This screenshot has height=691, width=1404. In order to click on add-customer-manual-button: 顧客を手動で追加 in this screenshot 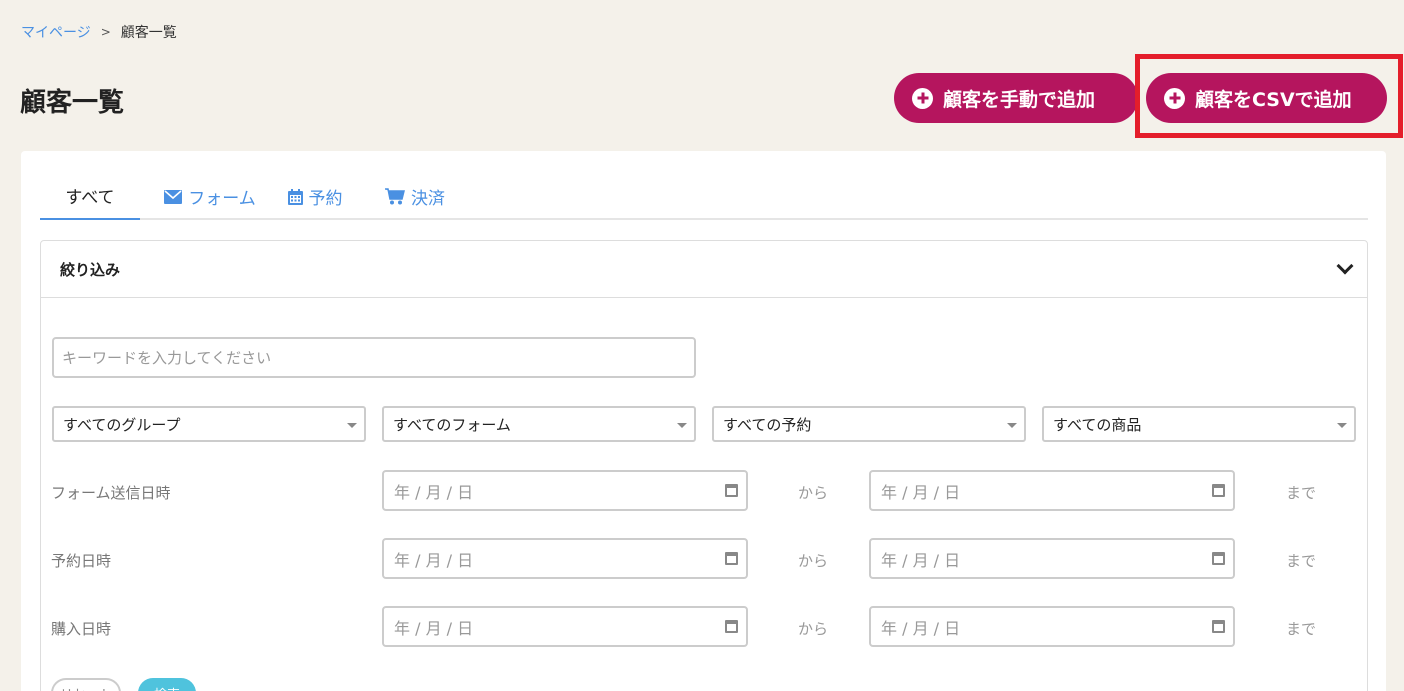, I will do `click(1016, 98)`.